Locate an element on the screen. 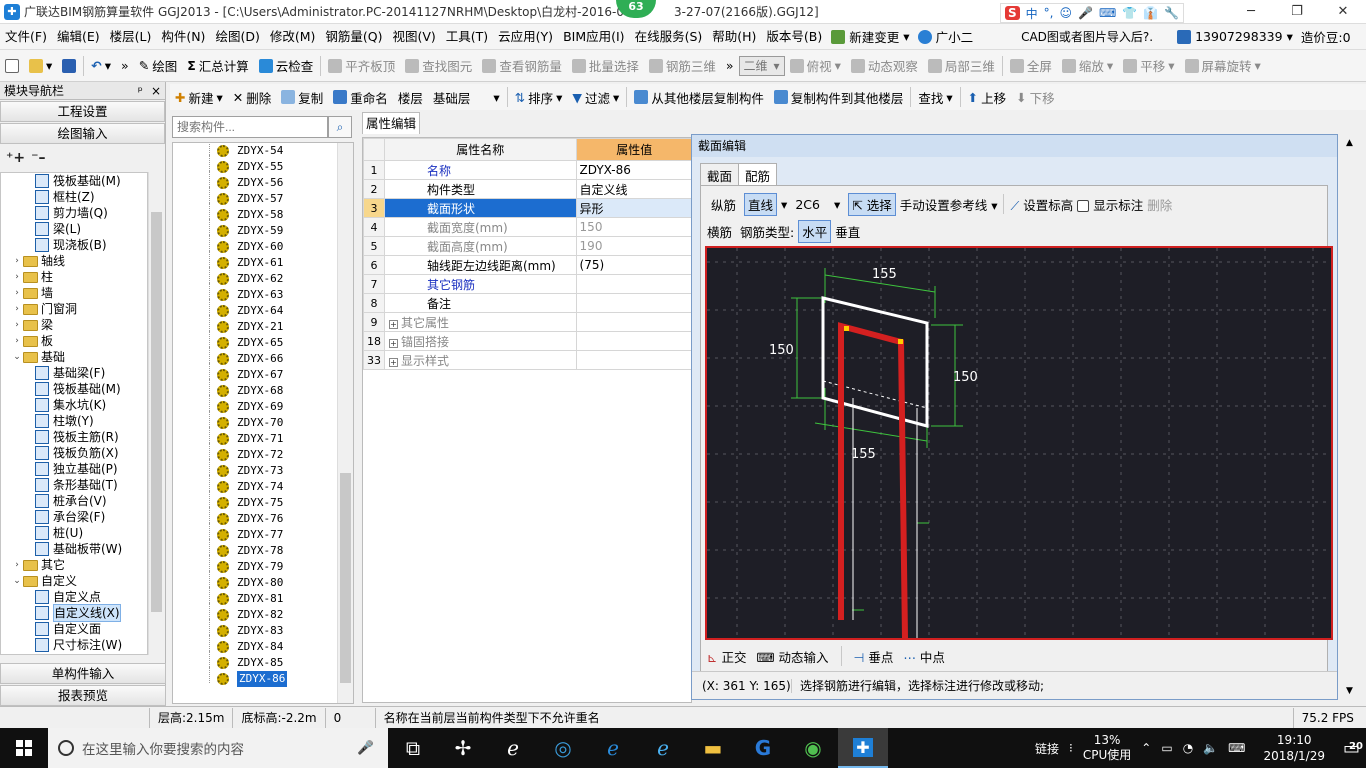 This screenshot has width=1366, height=768. select-button: ⇱ 选择 is located at coordinates (872, 204).